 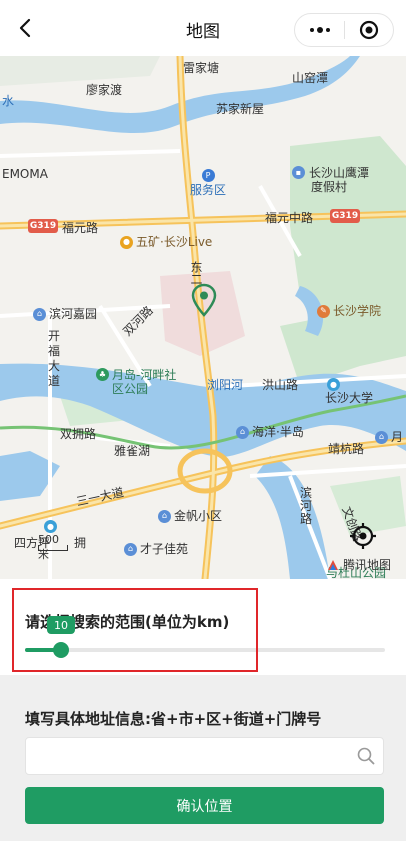 I want to click on map-label: 水, so click(x=8, y=101).